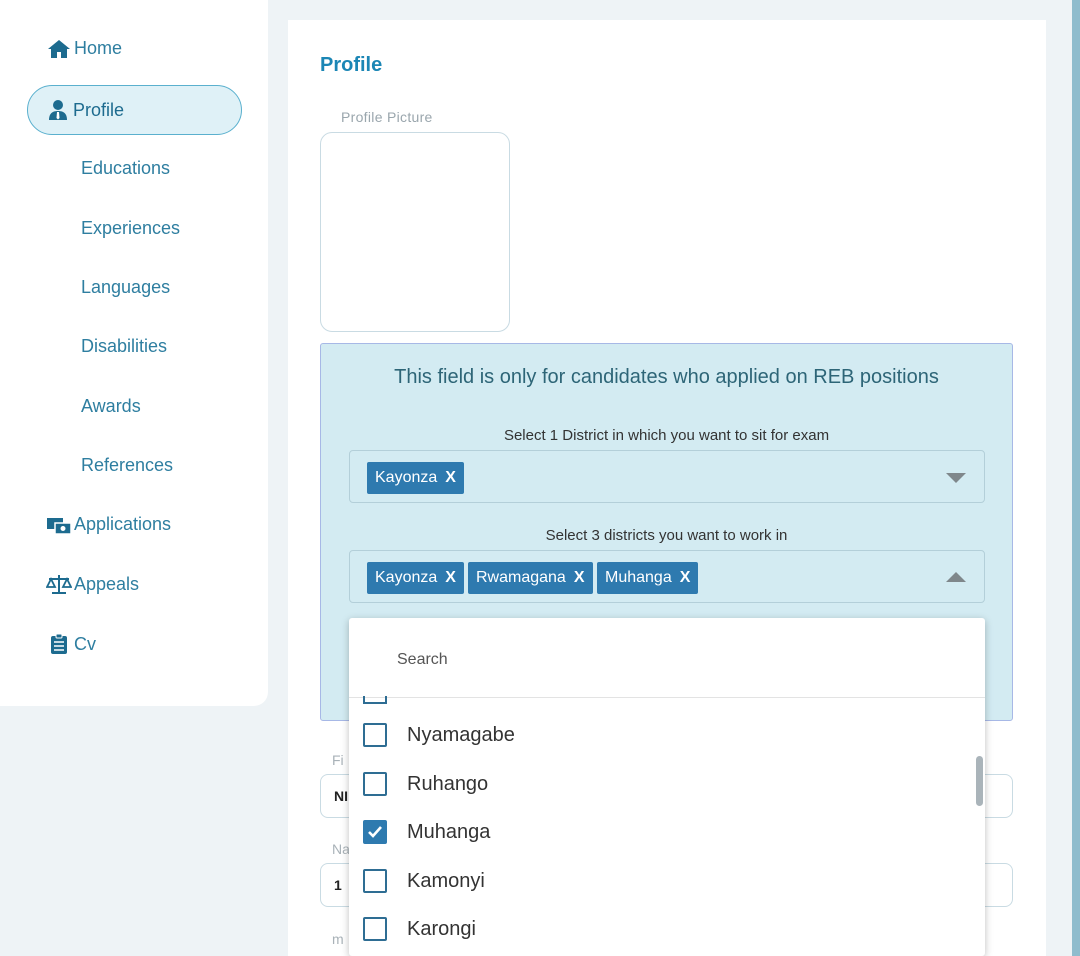 The image size is (1080, 956). I want to click on sidebar-item-label: Applications, so click(123, 524).